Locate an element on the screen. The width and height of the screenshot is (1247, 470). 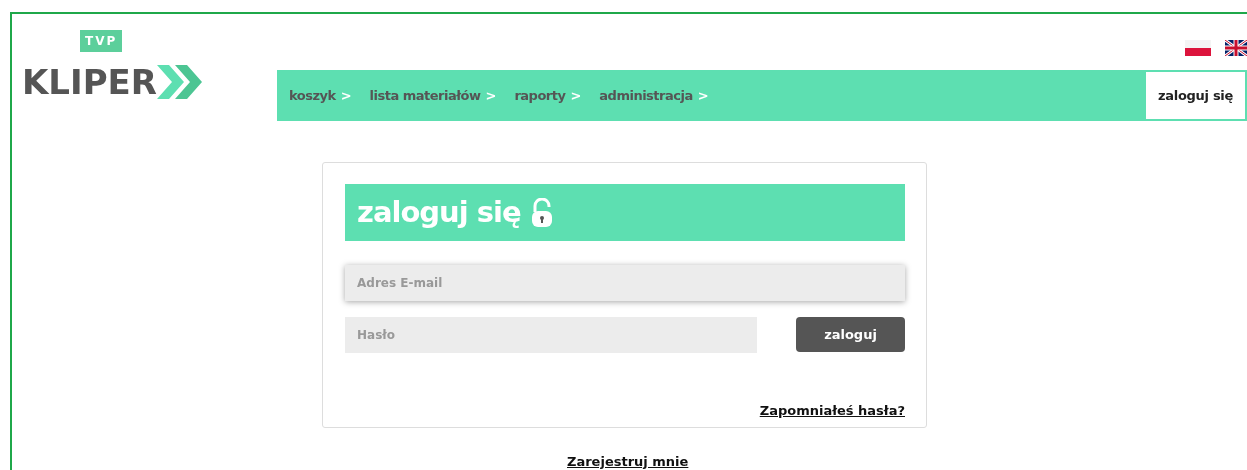
forgot-password-link: Zapomniałeś hasła? is located at coordinates (832, 411).